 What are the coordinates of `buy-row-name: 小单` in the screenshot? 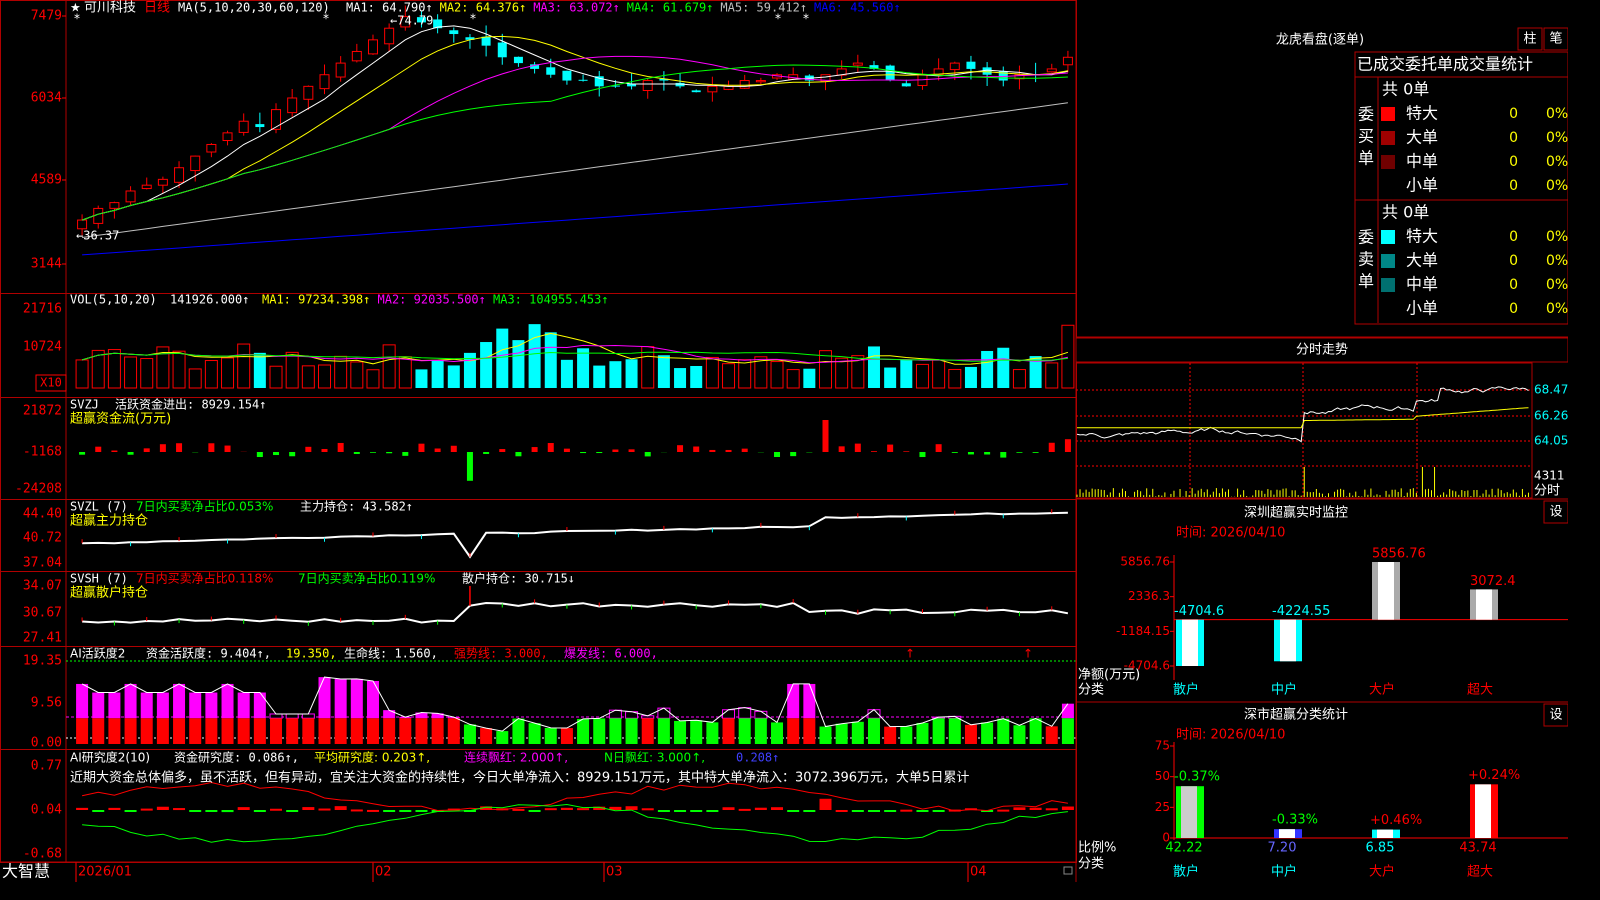 It's located at (1422, 185).